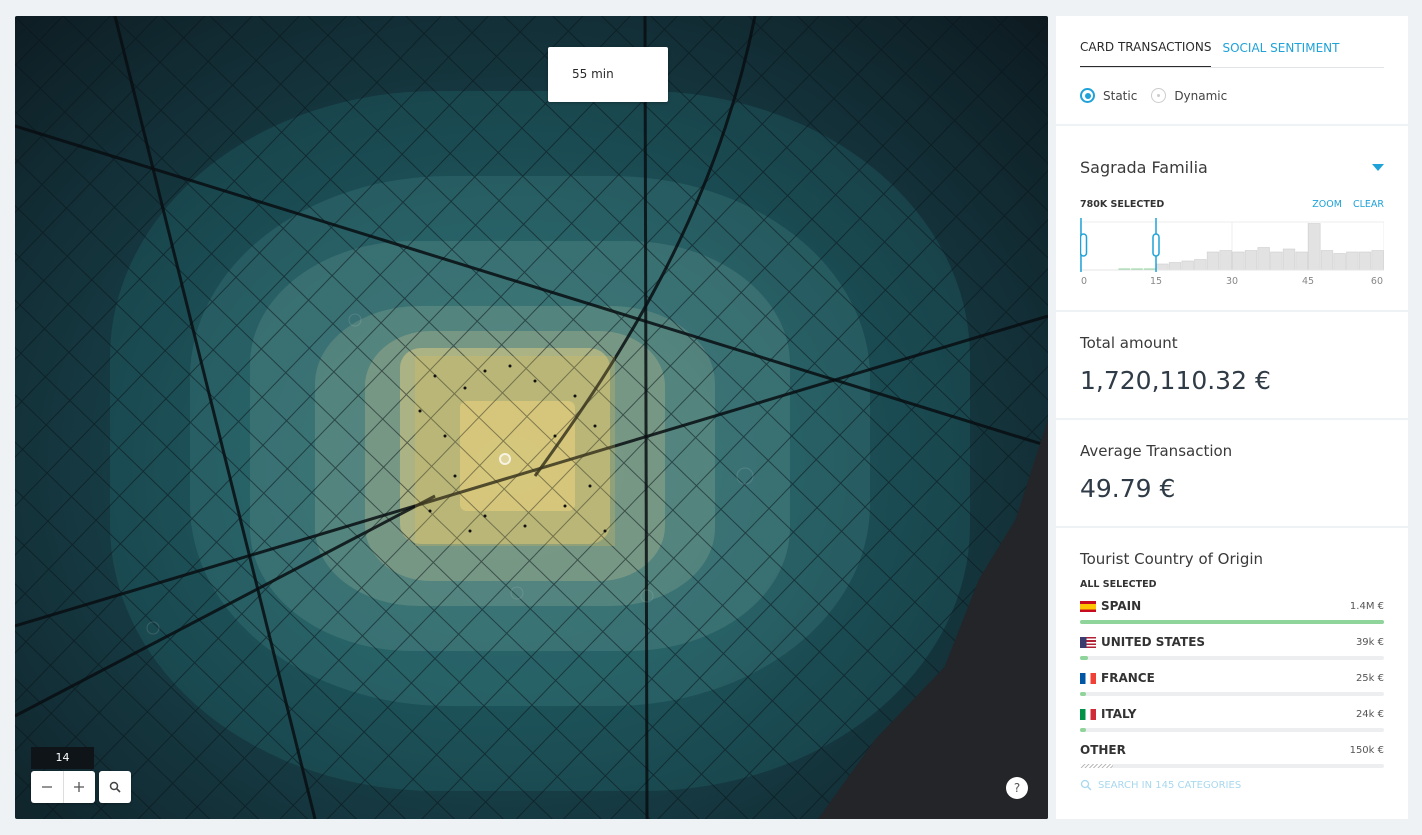  I want to click on map-search-button, so click(115, 787).